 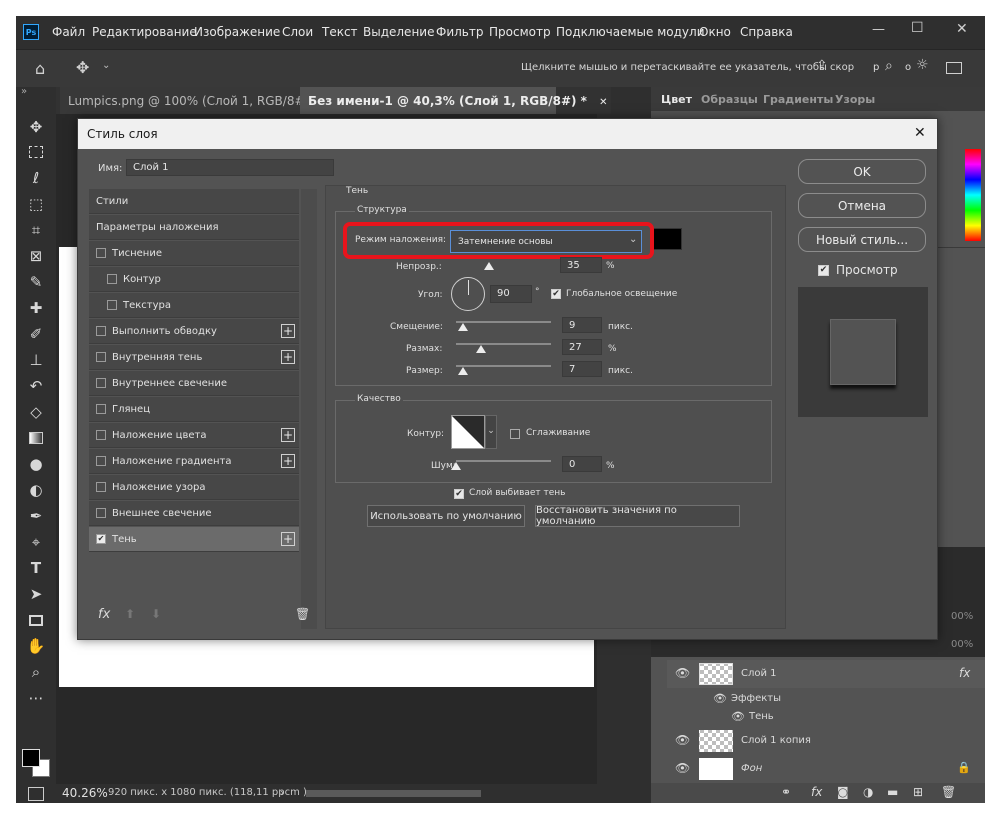 What do you see at coordinates (36, 178) in the screenshot?
I see `lasso-icon: ℓ` at bounding box center [36, 178].